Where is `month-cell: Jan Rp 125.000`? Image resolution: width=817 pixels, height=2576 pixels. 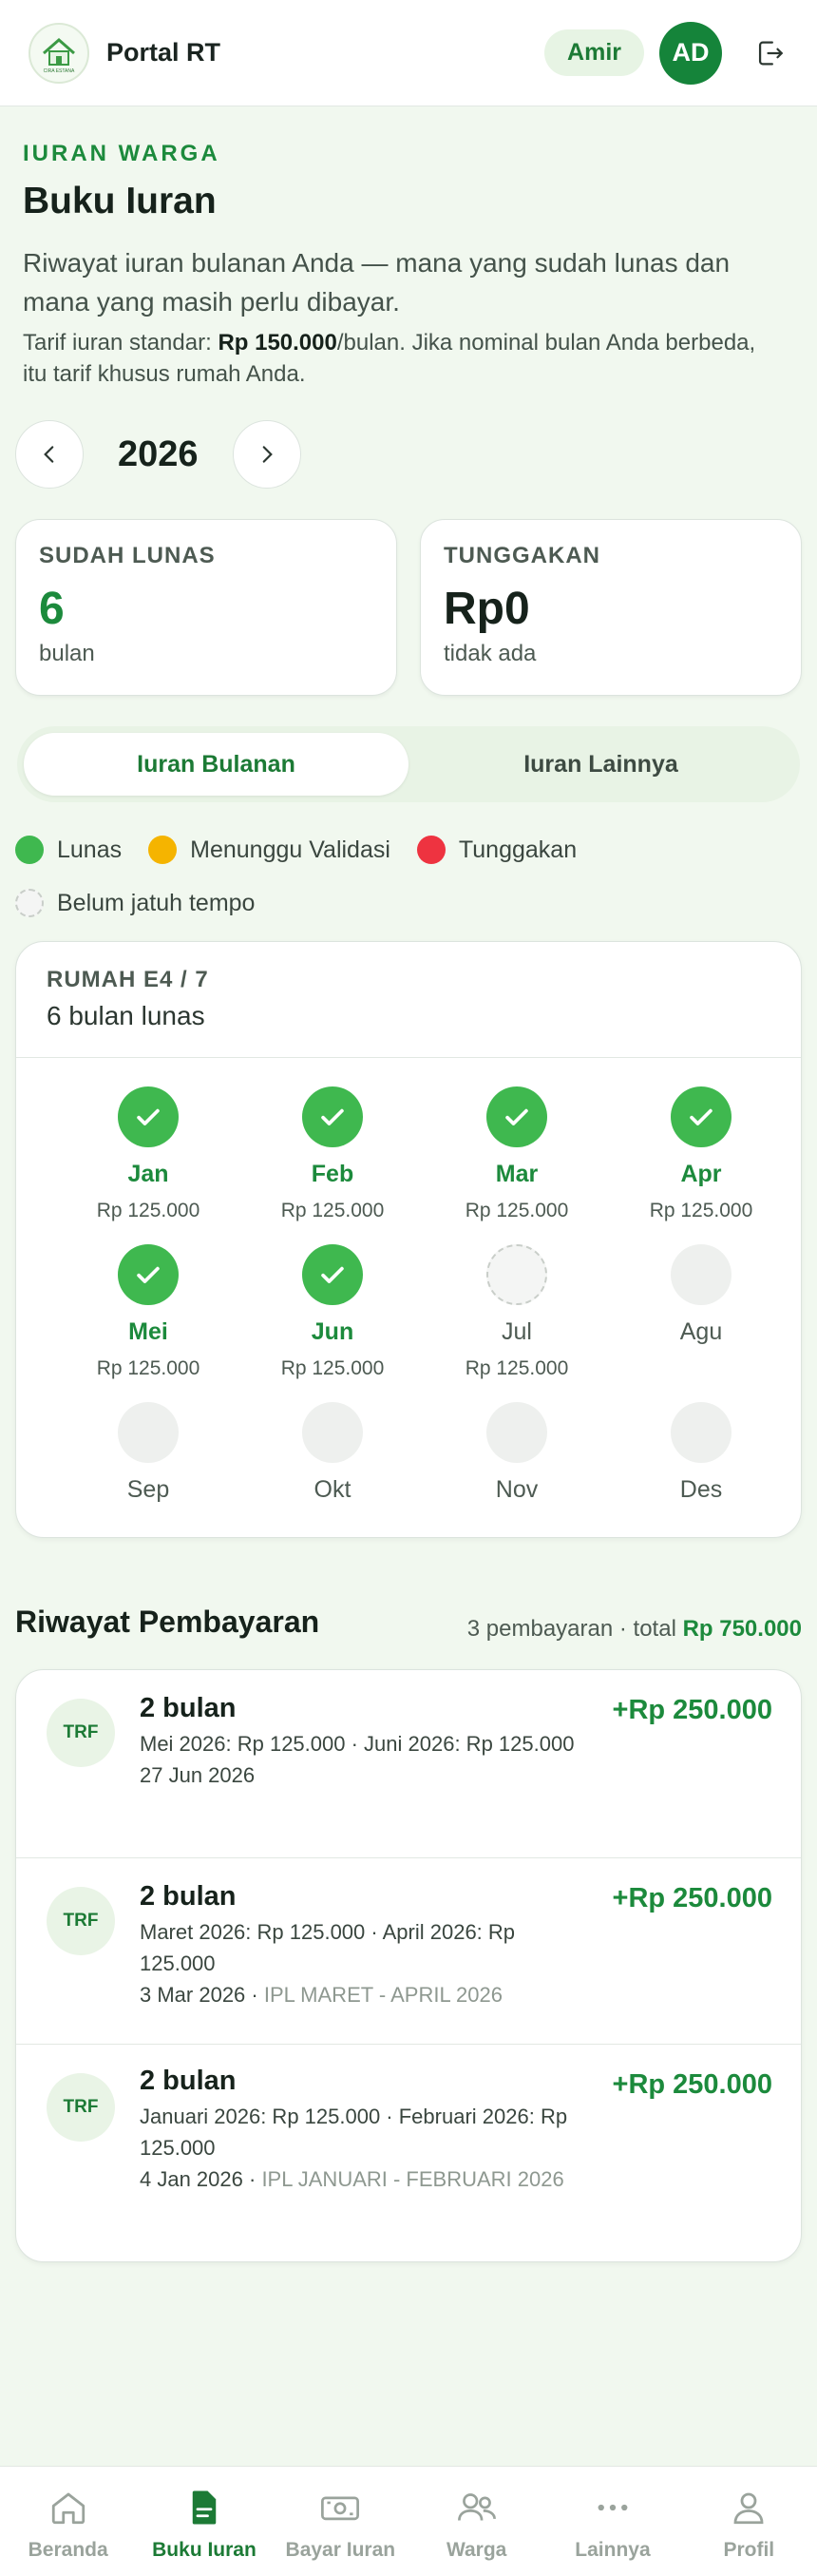
month-cell: Jan Rp 125.000 is located at coordinates (148, 1154).